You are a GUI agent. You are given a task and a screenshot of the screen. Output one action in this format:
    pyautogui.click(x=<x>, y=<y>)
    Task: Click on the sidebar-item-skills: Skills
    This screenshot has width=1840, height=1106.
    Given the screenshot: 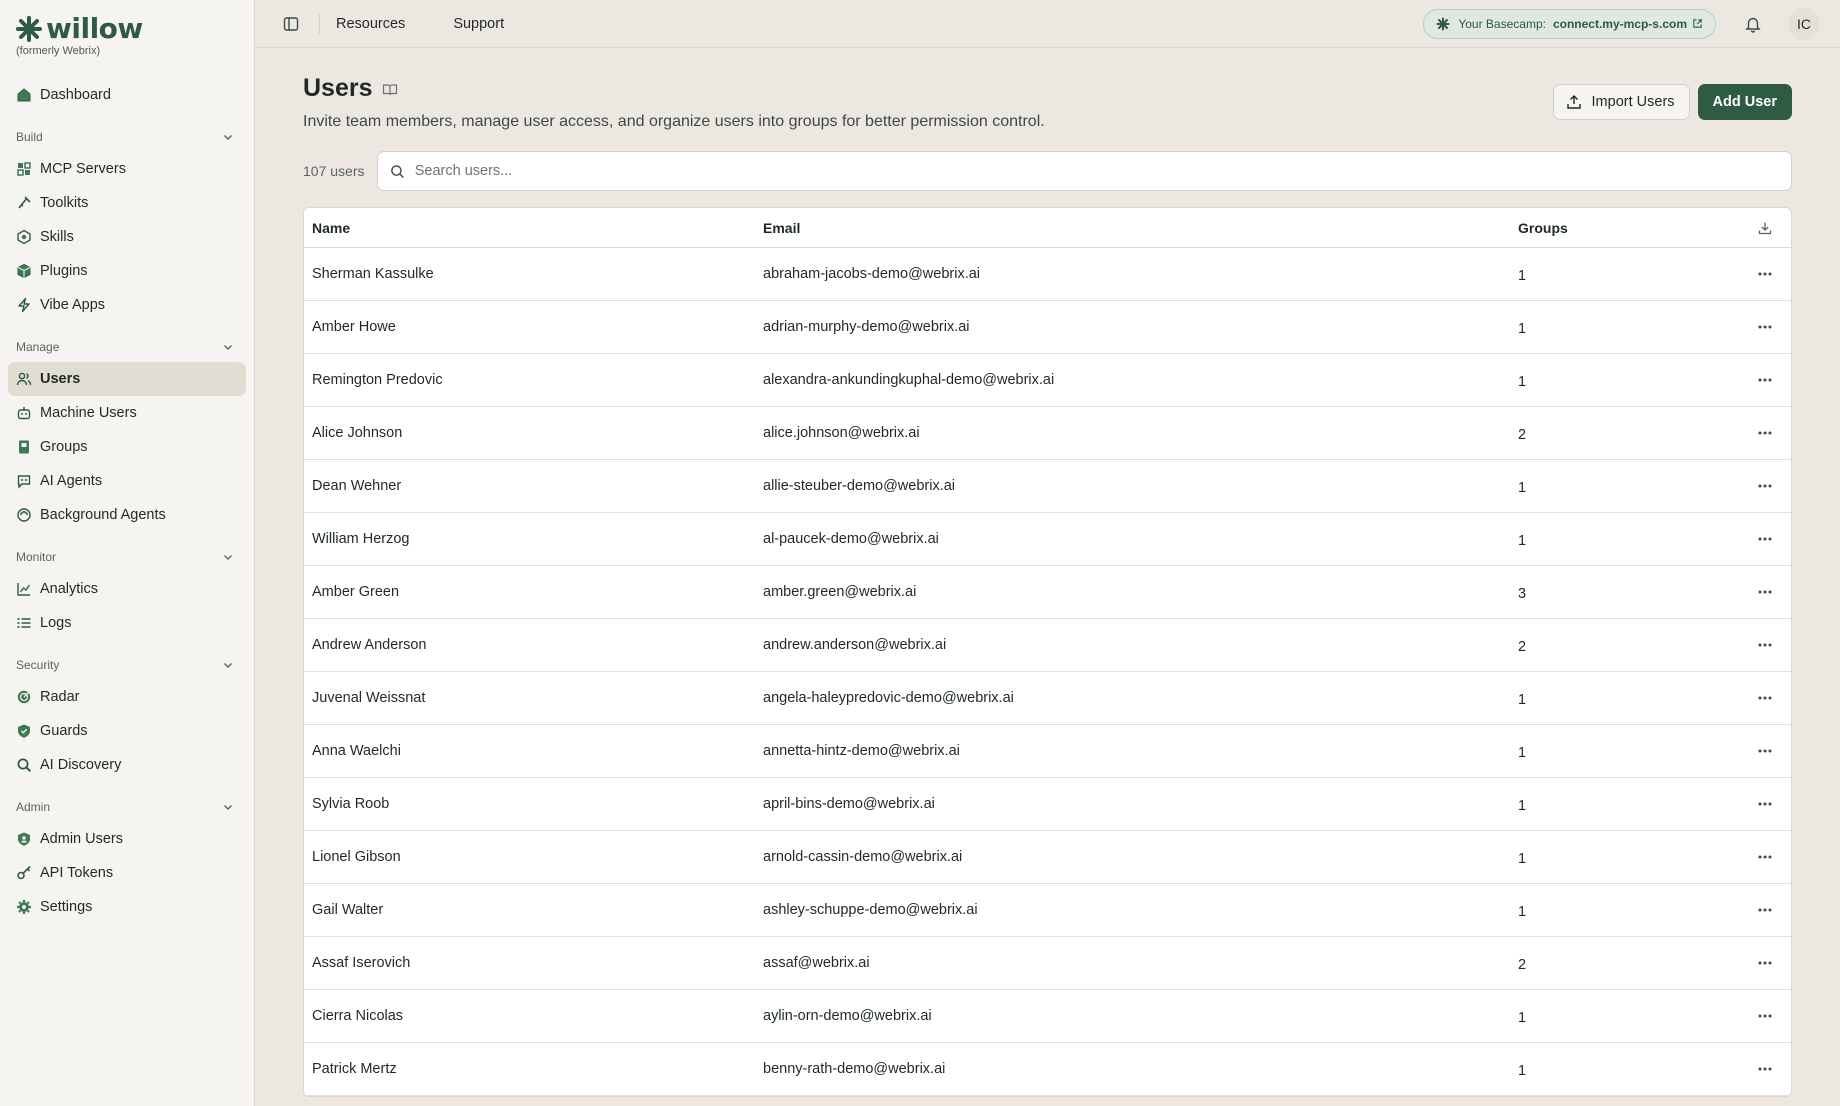 What is the action you would take?
    pyautogui.click(x=127, y=237)
    